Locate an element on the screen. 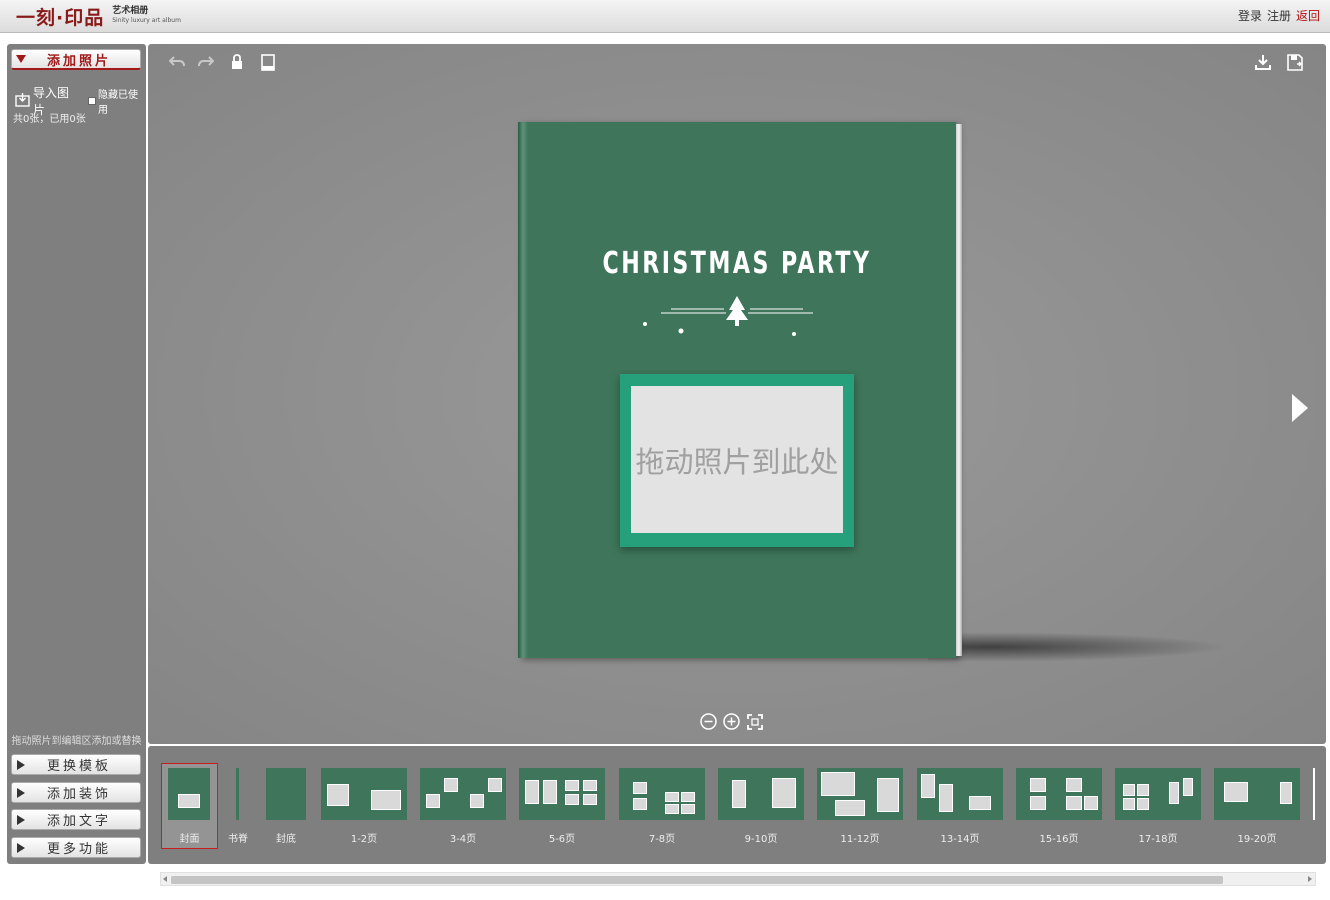  page-label: 11-12页 is located at coordinates (860, 839).